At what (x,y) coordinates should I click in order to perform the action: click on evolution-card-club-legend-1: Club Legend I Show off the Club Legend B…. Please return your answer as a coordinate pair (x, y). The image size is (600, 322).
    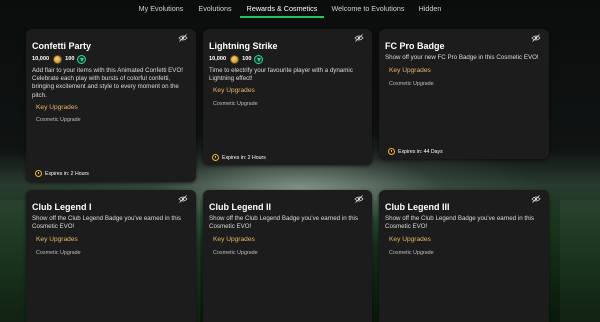
    Looking at the image, I should click on (111, 256).